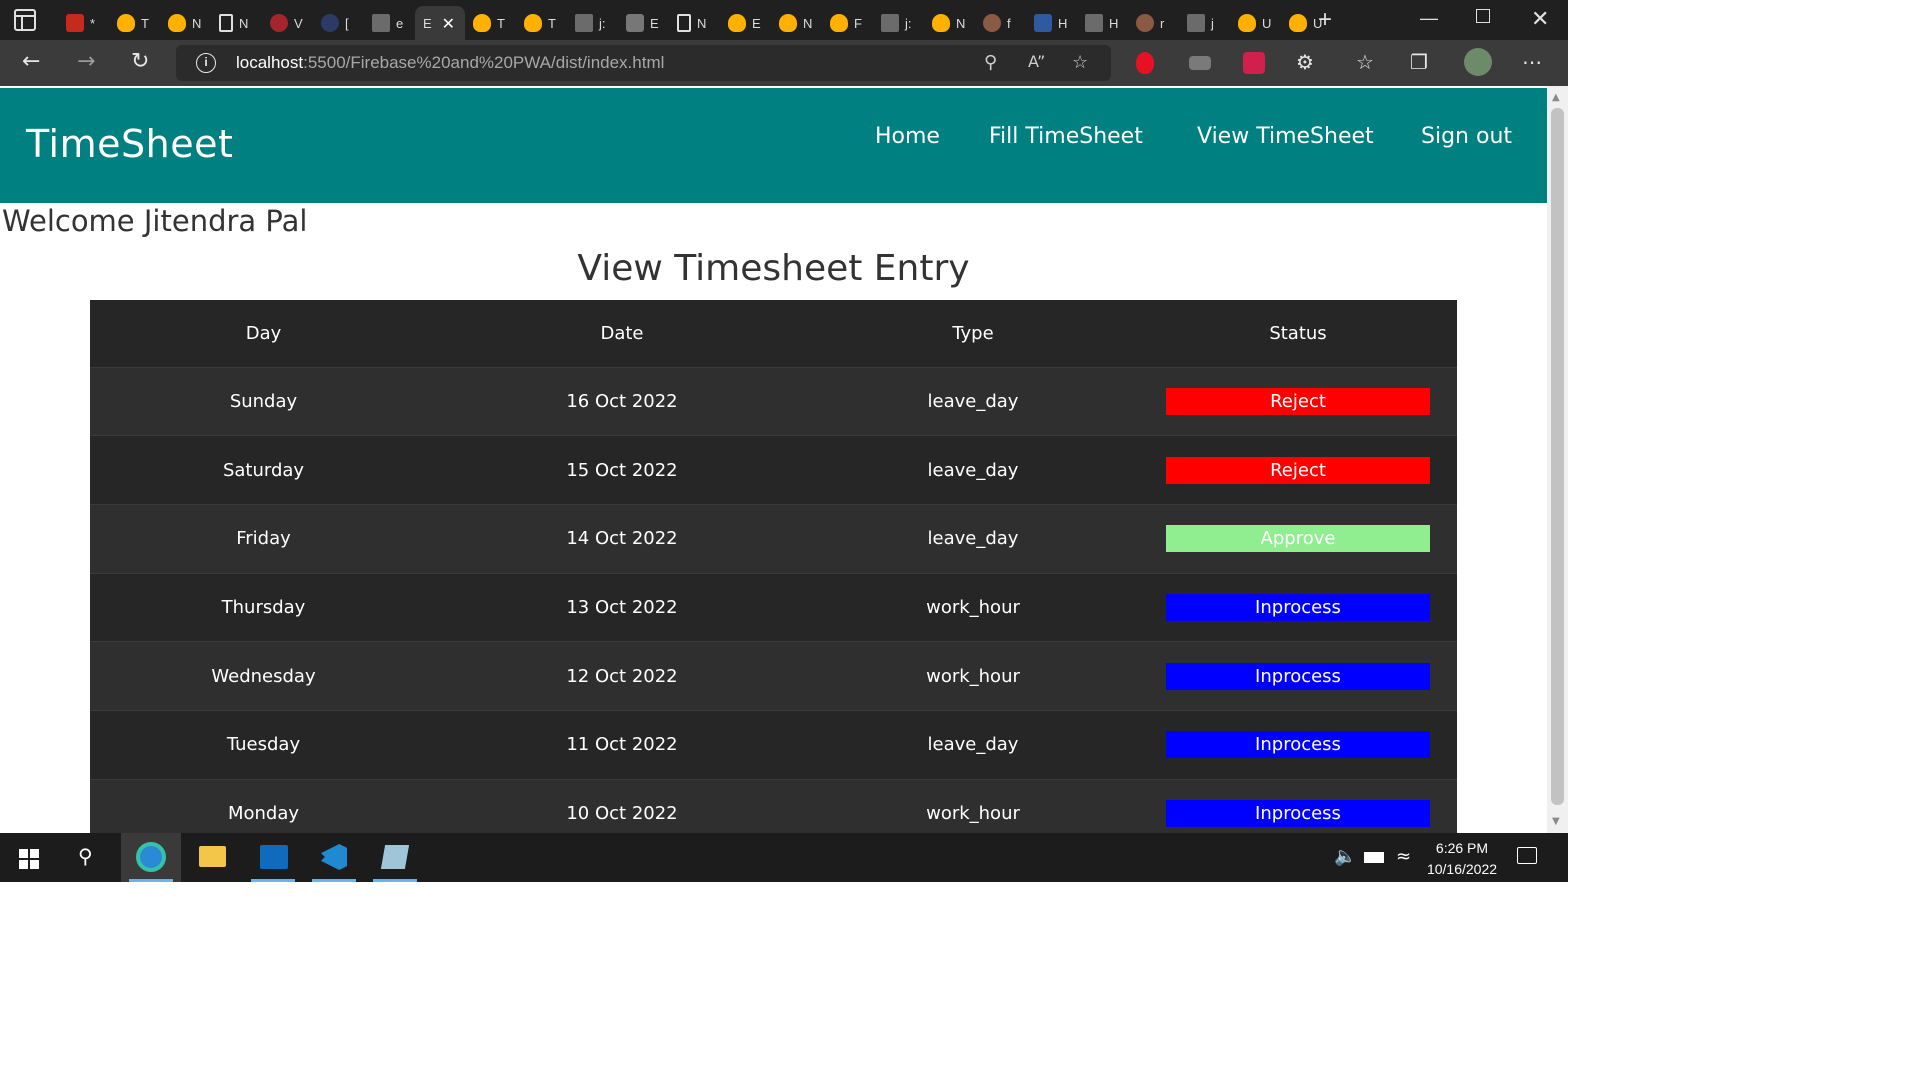 This screenshot has height=1080, width=1920. What do you see at coordinates (1374, 857) in the screenshot?
I see `battery-icon` at bounding box center [1374, 857].